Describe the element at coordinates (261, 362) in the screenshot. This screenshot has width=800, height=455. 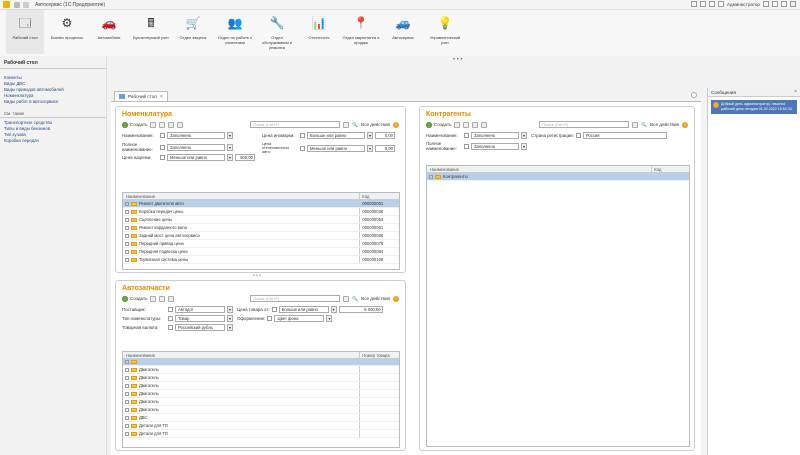
I see `table-row` at that location.